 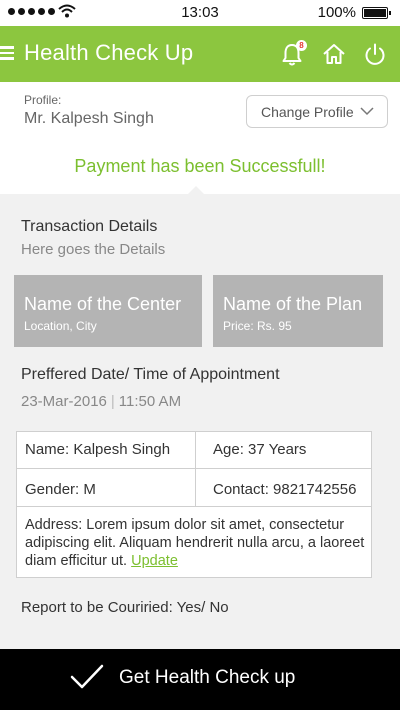 What do you see at coordinates (64, 401) in the screenshot?
I see `appointment-date: 23-Mar-2016` at bounding box center [64, 401].